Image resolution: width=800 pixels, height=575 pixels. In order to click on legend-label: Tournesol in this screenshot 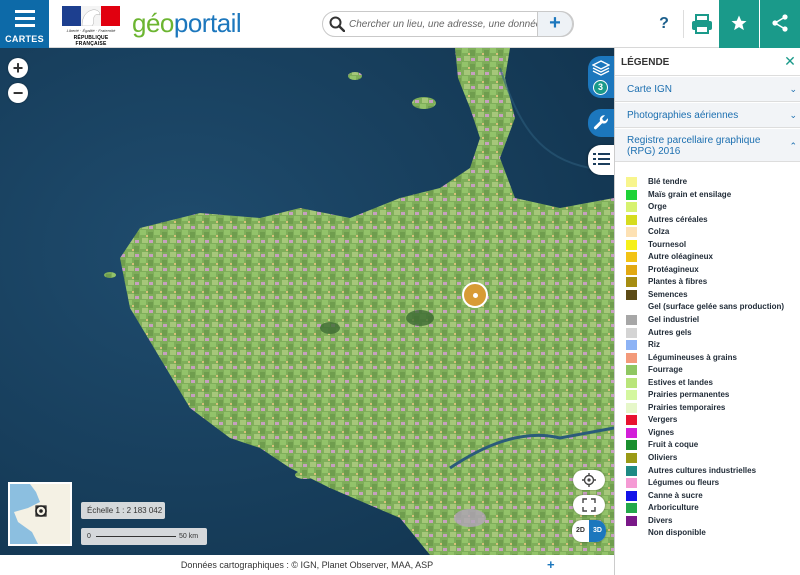, I will do `click(667, 244)`.